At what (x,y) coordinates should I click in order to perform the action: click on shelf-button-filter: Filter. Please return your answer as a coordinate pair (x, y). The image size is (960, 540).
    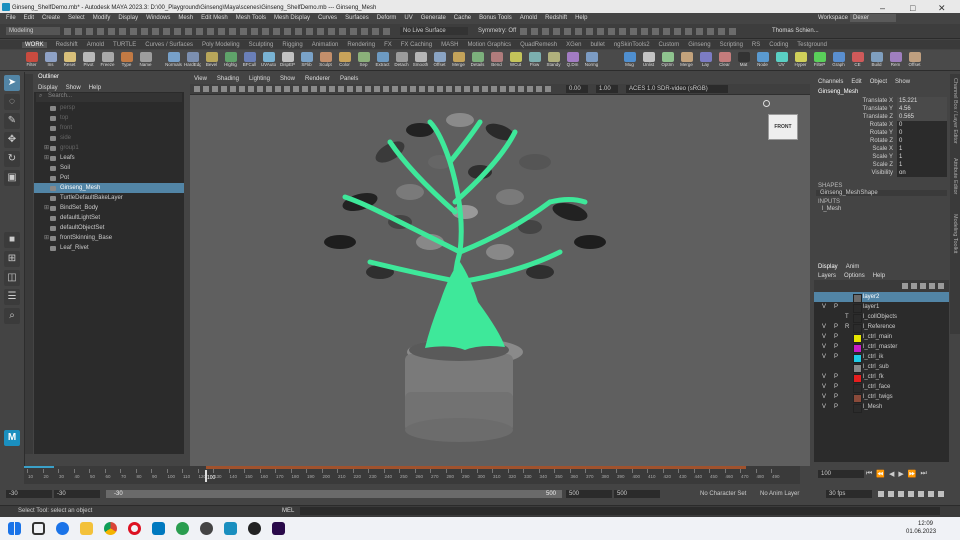
    Looking at the image, I should click on (31, 60).